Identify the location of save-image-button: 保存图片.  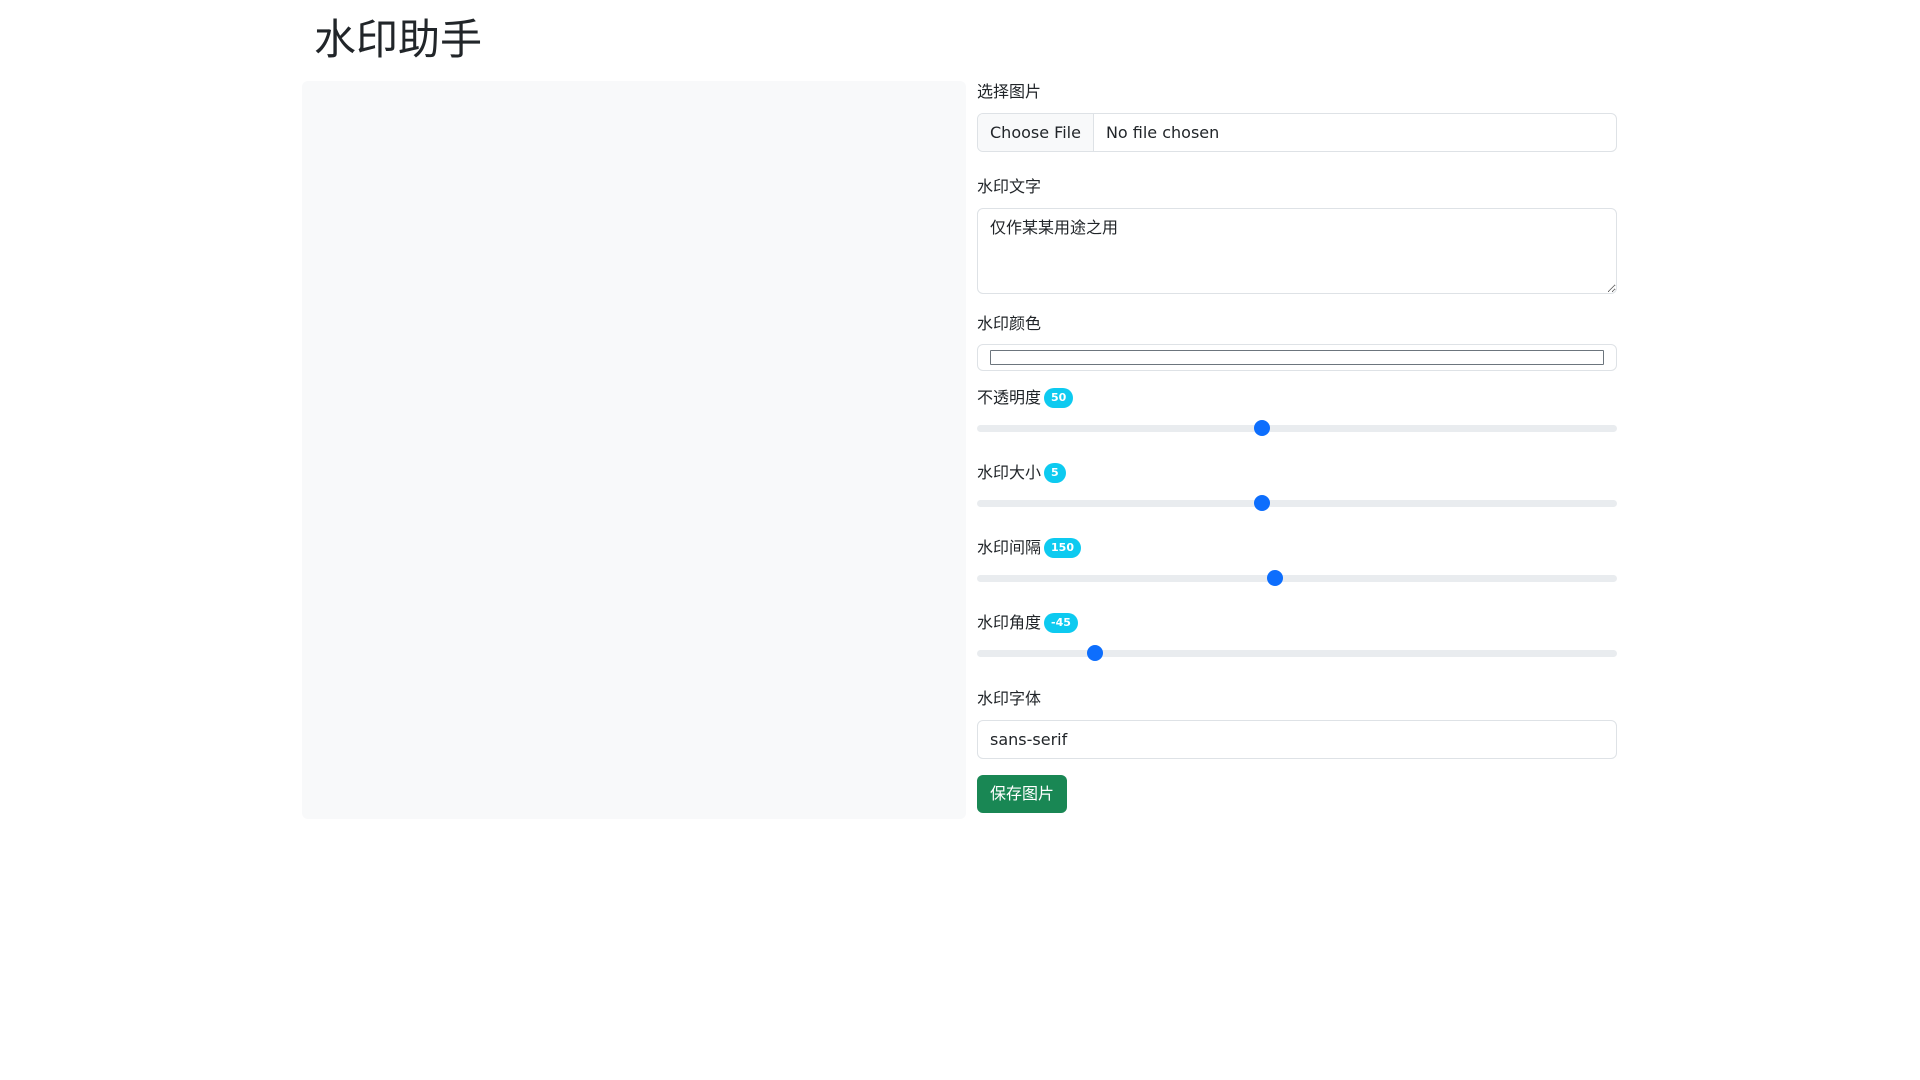
(1022, 794).